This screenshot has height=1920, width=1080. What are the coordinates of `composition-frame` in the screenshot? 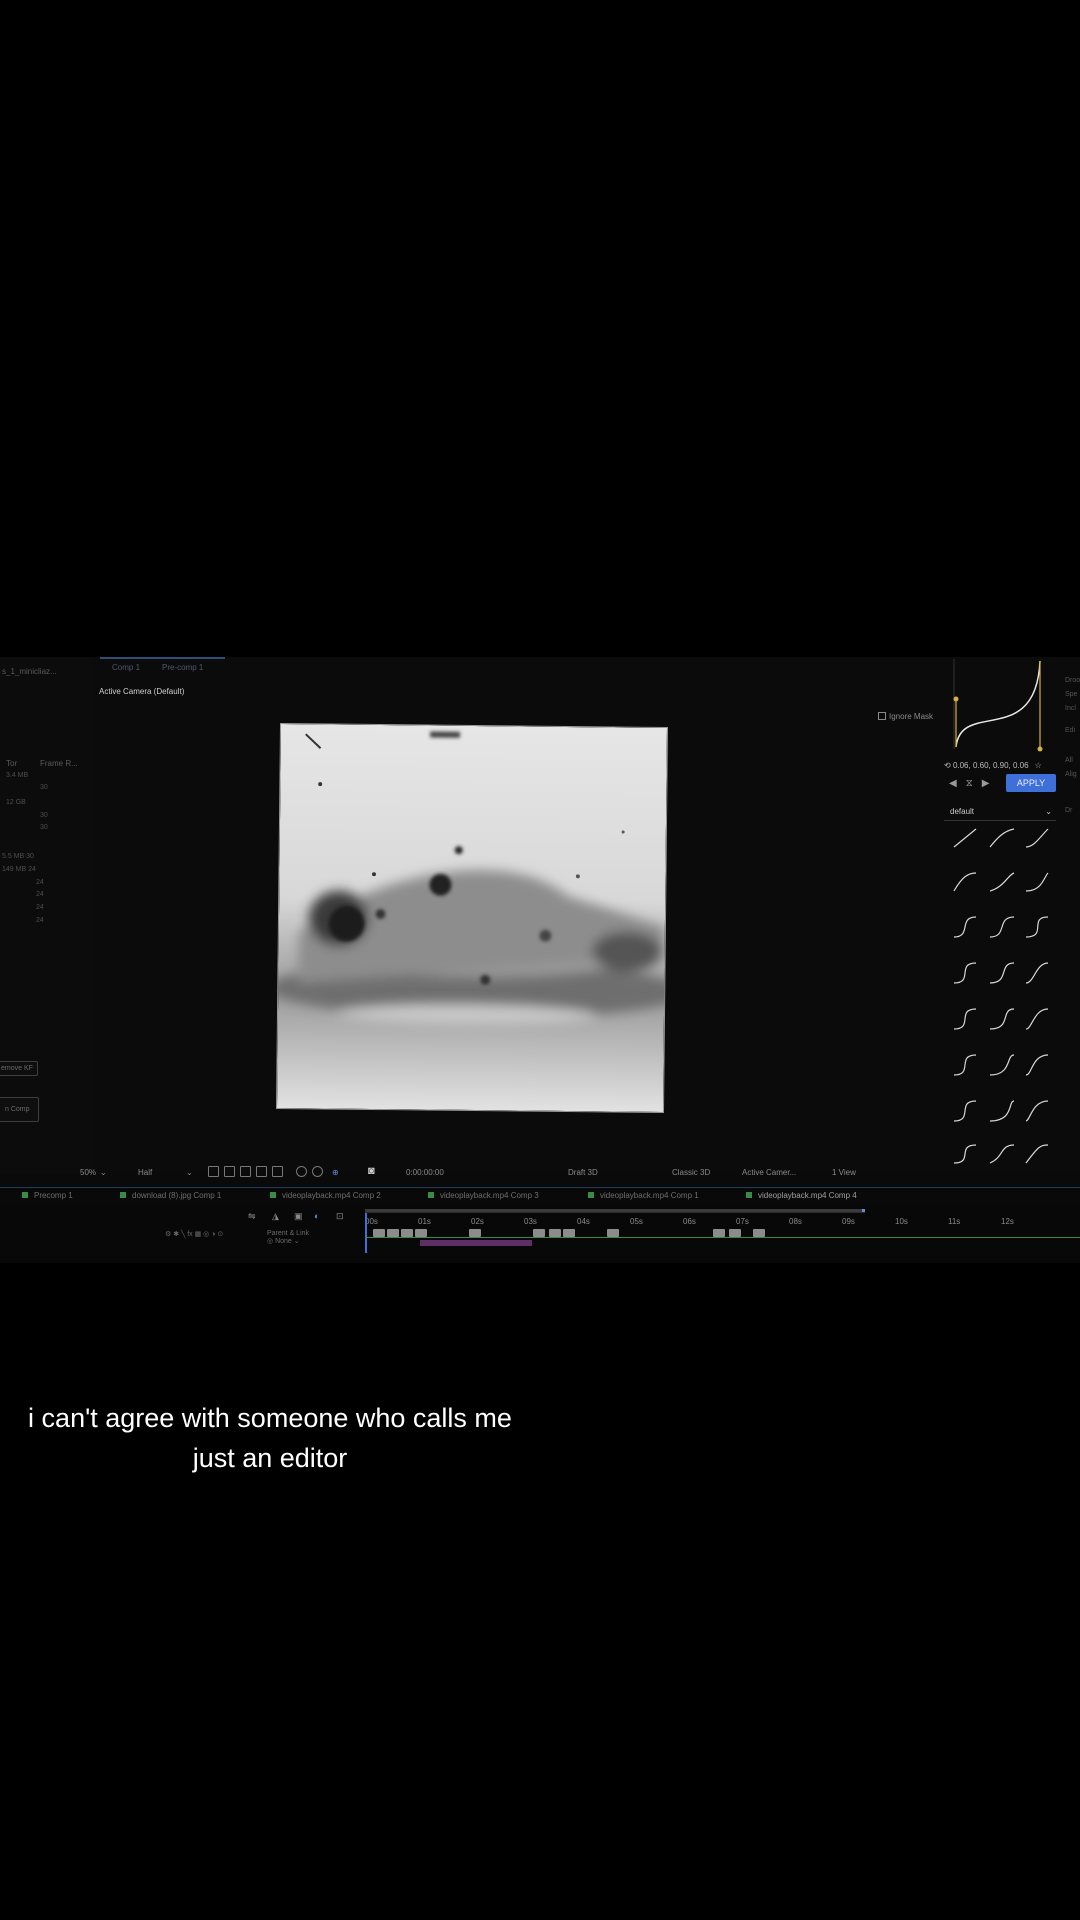 It's located at (472, 918).